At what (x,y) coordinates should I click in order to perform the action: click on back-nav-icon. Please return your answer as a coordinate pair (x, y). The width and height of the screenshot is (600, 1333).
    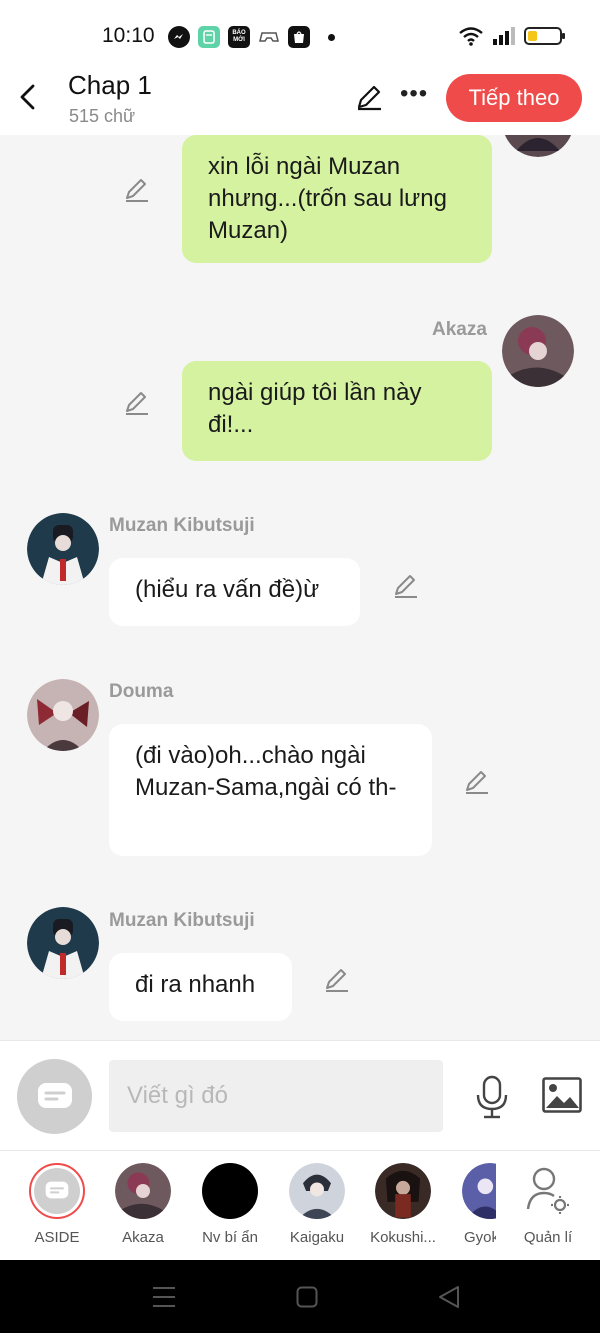
    Looking at the image, I should click on (449, 1297).